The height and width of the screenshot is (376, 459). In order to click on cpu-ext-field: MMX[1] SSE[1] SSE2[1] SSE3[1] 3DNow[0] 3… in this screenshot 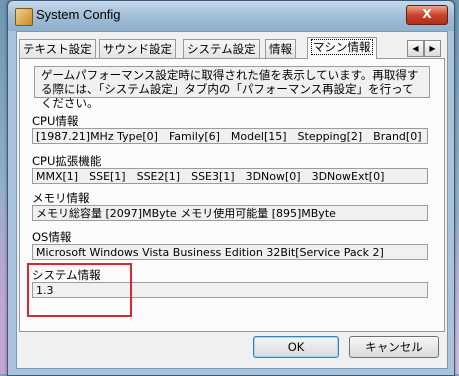, I will do `click(230, 176)`.